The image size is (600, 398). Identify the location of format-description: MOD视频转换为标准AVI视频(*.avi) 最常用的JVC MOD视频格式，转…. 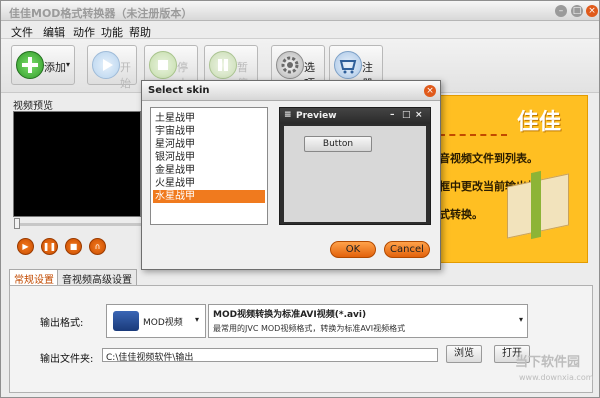
(368, 321).